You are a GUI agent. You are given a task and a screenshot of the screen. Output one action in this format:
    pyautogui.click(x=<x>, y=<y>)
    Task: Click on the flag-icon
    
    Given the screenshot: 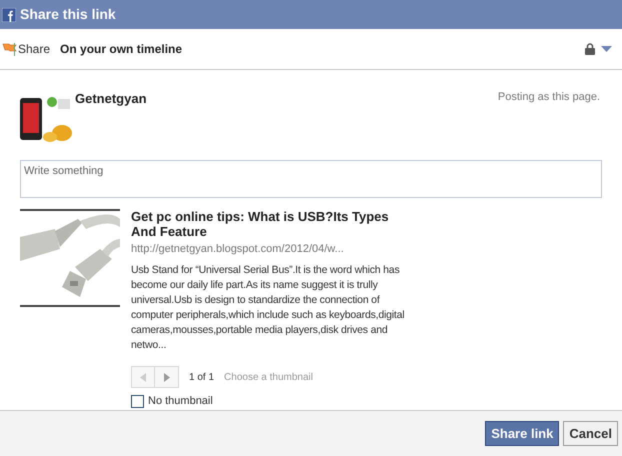 What is the action you would take?
    pyautogui.click(x=9, y=49)
    